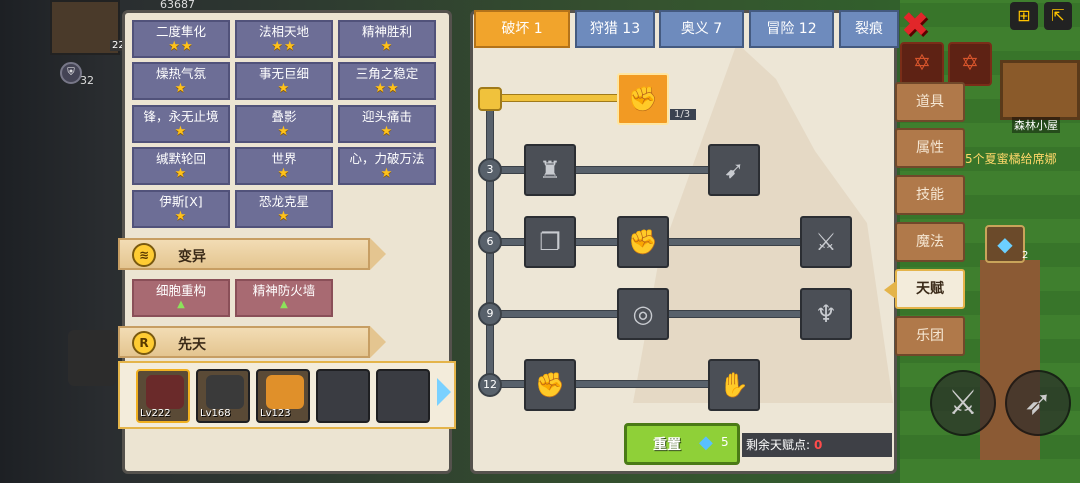 The height and width of the screenshot is (483, 1080). Describe the element at coordinates (180, 32) in the screenshot. I see `talent-name: 二度隼化` at that location.